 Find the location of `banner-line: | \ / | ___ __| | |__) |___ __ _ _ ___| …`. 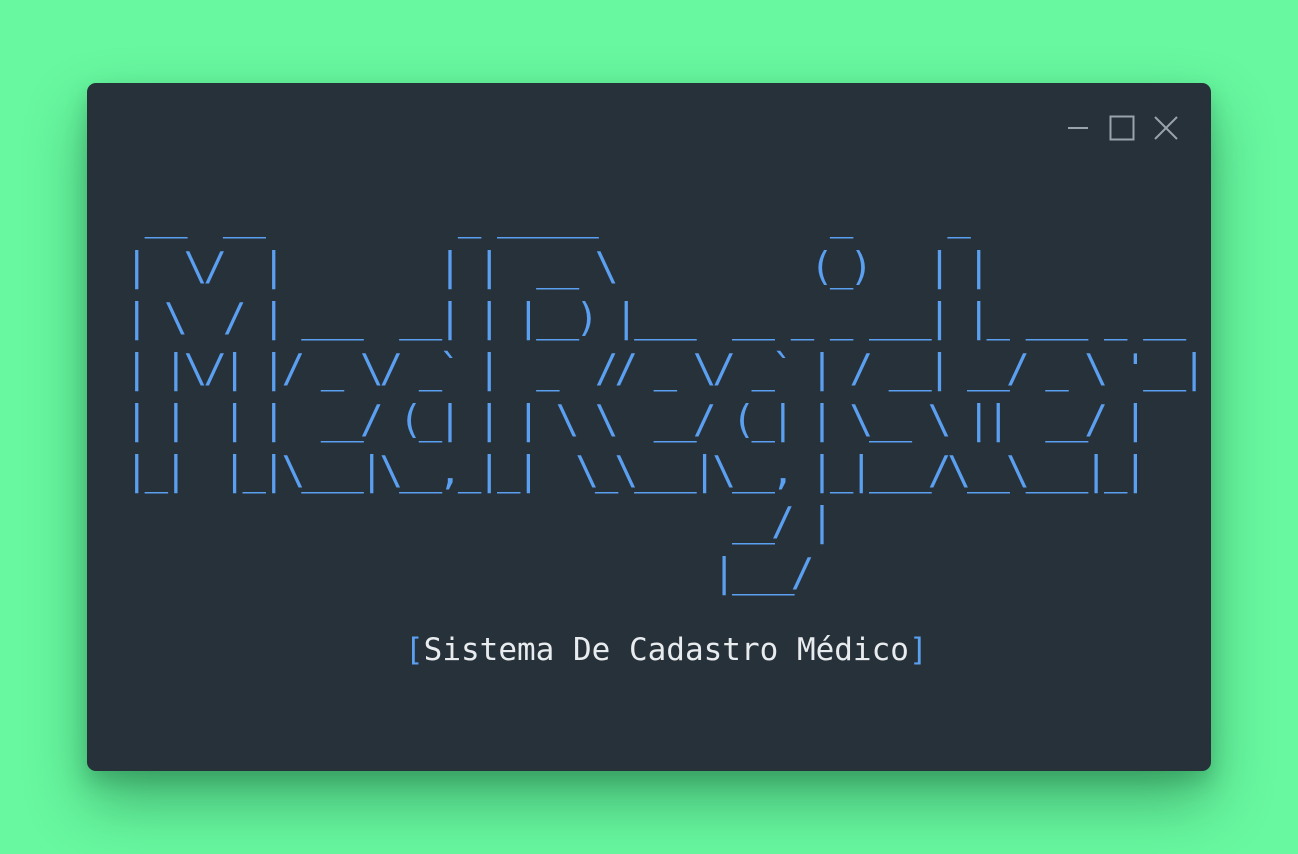

banner-line: | \ / | ___ __| | |__) |___ __ _ _ ___| … is located at coordinates (655, 318).